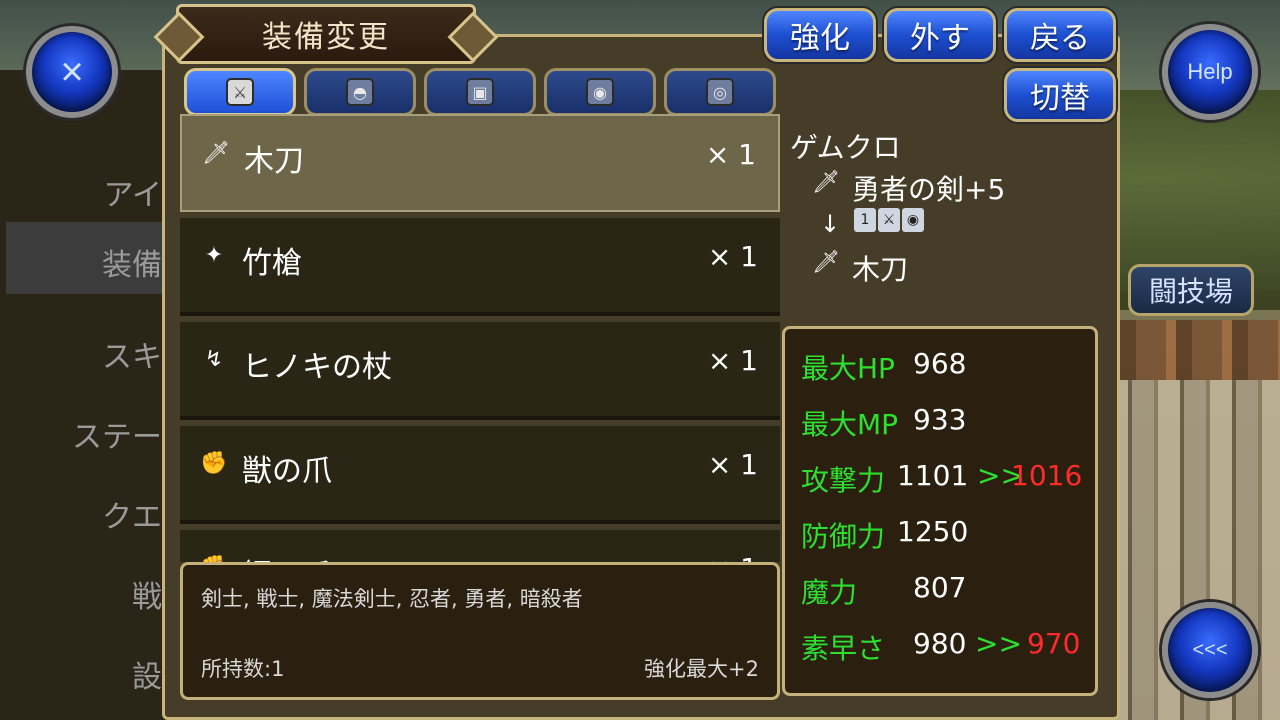 Image resolution: width=1280 pixels, height=720 pixels. I want to click on stat-max-hp: 最大HP 968, so click(946, 367).